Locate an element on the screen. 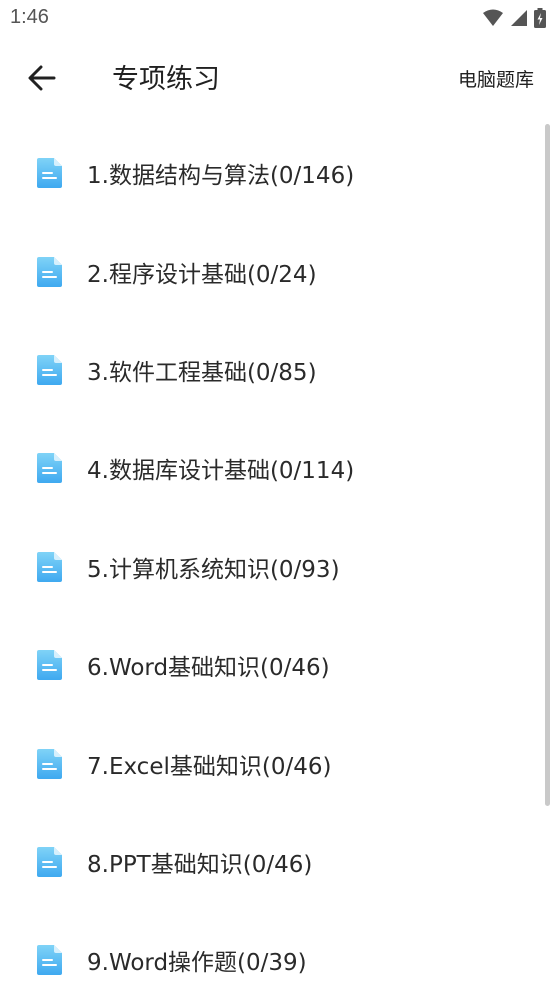 This screenshot has width=554, height=984. list-item: 8.PPT基础知识(0/46) is located at coordinates (277, 862).